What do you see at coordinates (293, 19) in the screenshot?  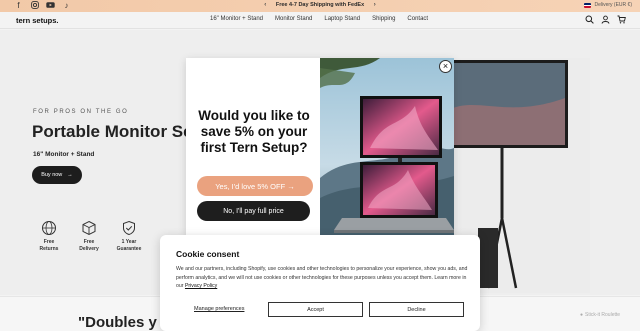 I see `nav-item-monitor-stand: Monitor Stand` at bounding box center [293, 19].